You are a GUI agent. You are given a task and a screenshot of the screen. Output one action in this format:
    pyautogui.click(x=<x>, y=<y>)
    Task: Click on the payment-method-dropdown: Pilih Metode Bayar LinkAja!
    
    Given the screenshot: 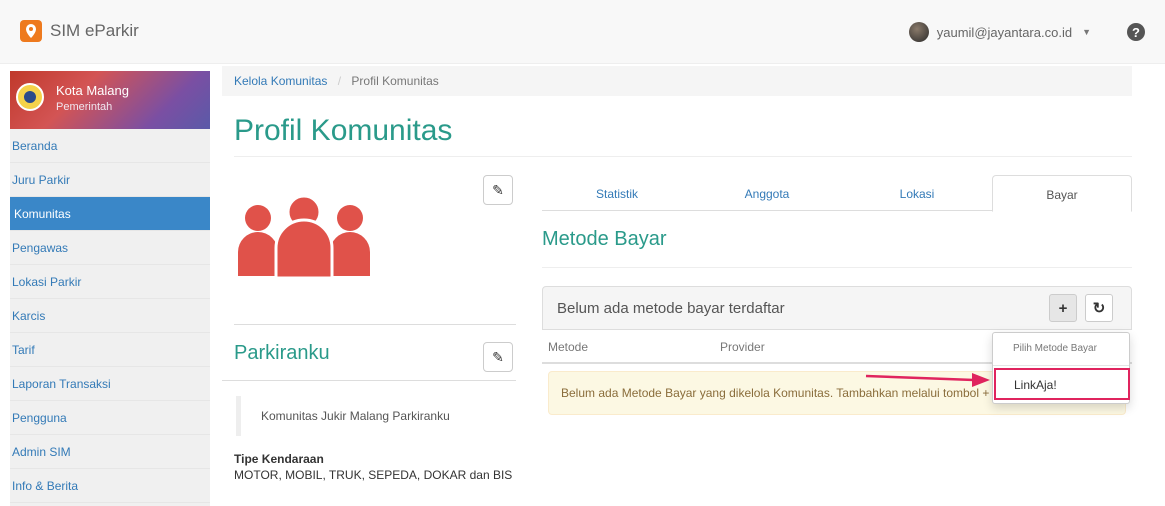 What is the action you would take?
    pyautogui.click(x=1061, y=368)
    